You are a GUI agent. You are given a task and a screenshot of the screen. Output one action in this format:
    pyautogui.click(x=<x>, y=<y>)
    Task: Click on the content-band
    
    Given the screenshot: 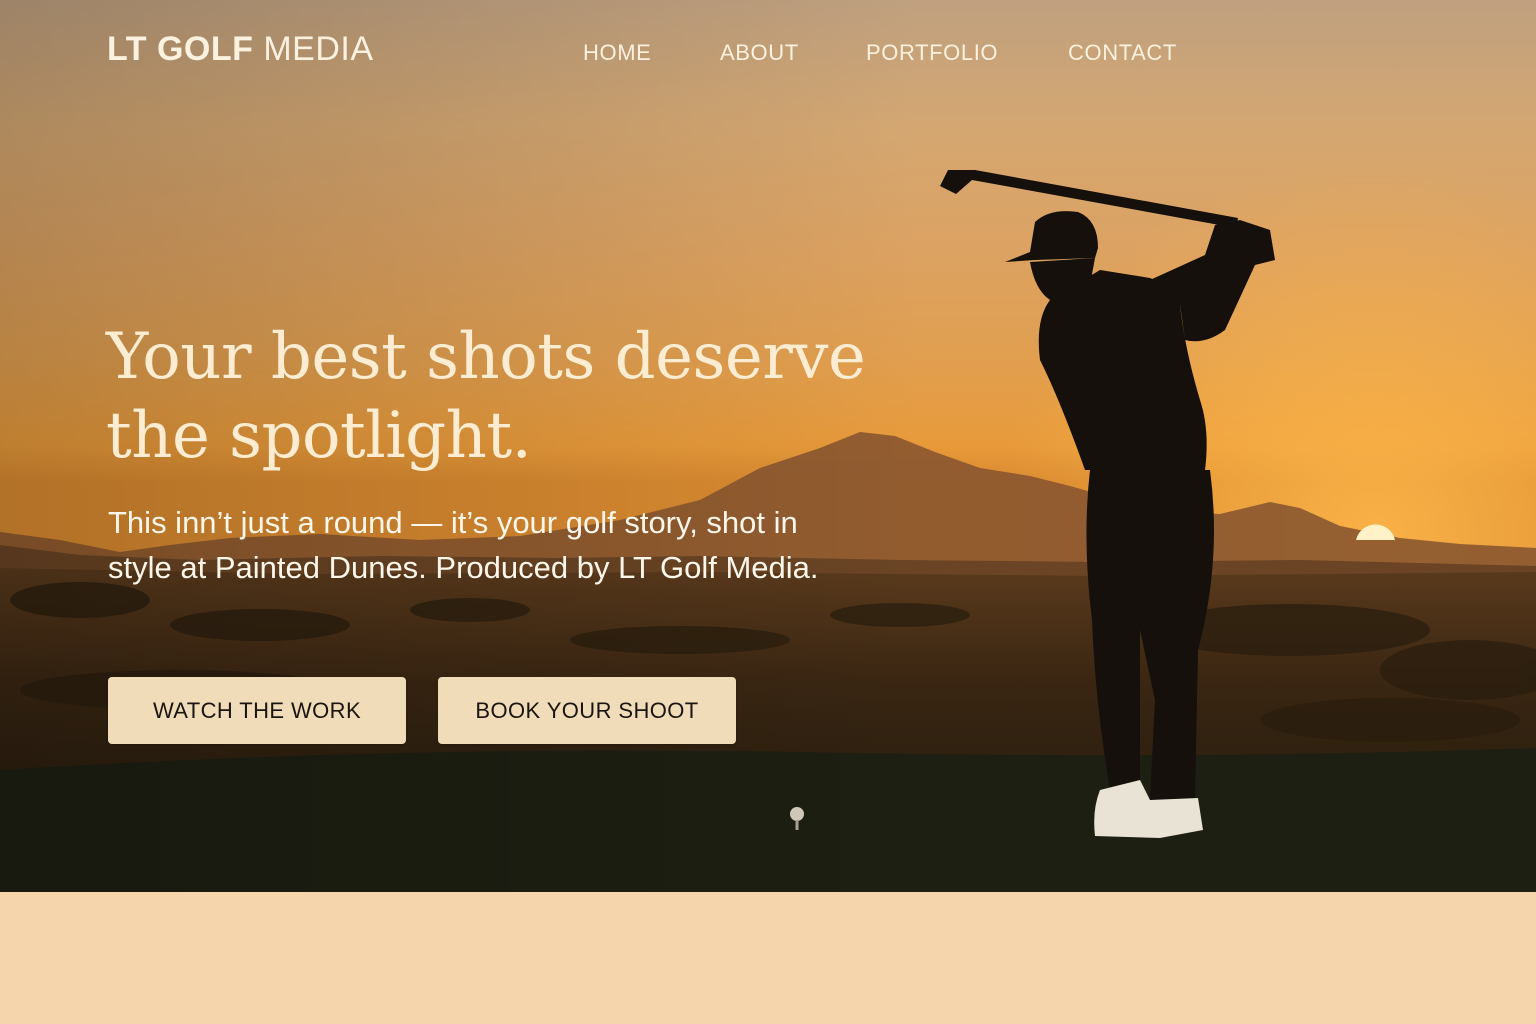 What is the action you would take?
    pyautogui.click(x=768, y=958)
    